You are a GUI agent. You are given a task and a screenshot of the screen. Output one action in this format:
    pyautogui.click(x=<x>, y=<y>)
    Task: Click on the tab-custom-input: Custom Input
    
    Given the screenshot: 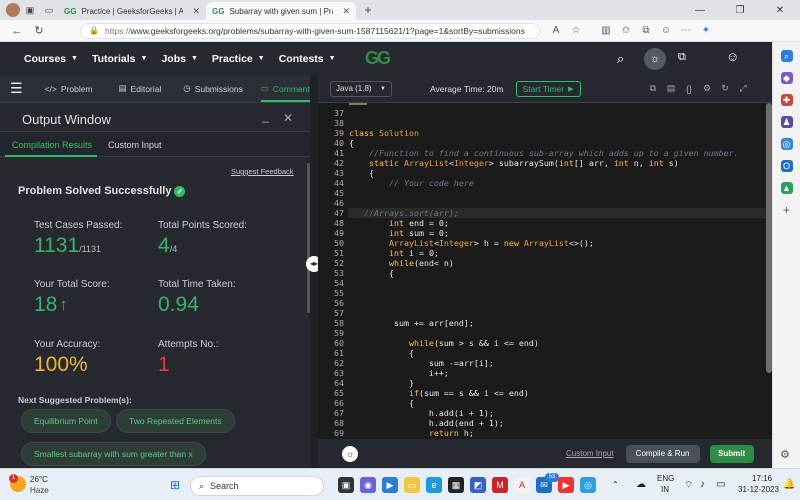 What is the action you would take?
    pyautogui.click(x=135, y=145)
    